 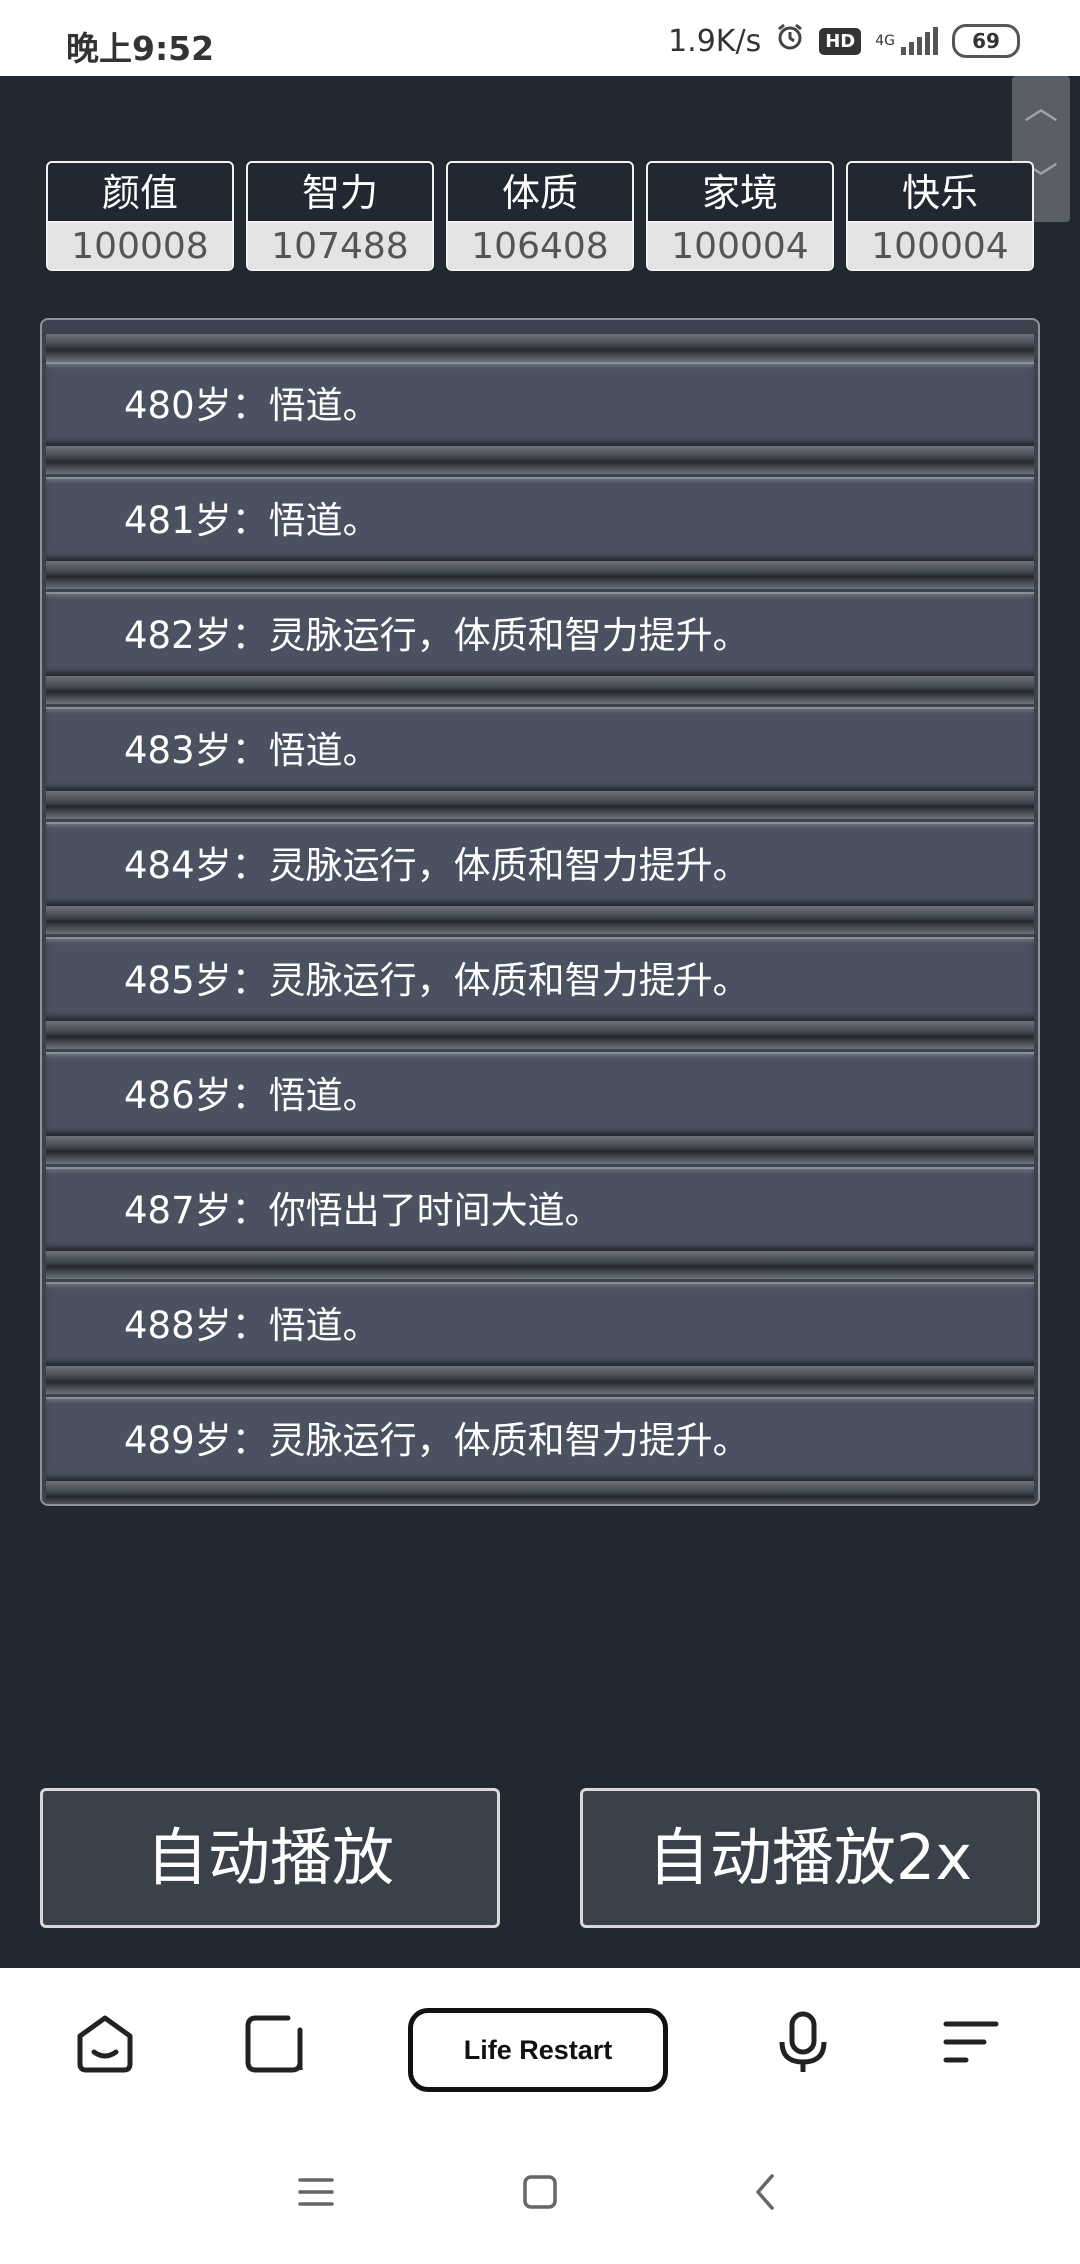 What do you see at coordinates (540, 38) in the screenshot?
I see `status-bar: 晚上9:52 1.9K/s HD 4G 69` at bounding box center [540, 38].